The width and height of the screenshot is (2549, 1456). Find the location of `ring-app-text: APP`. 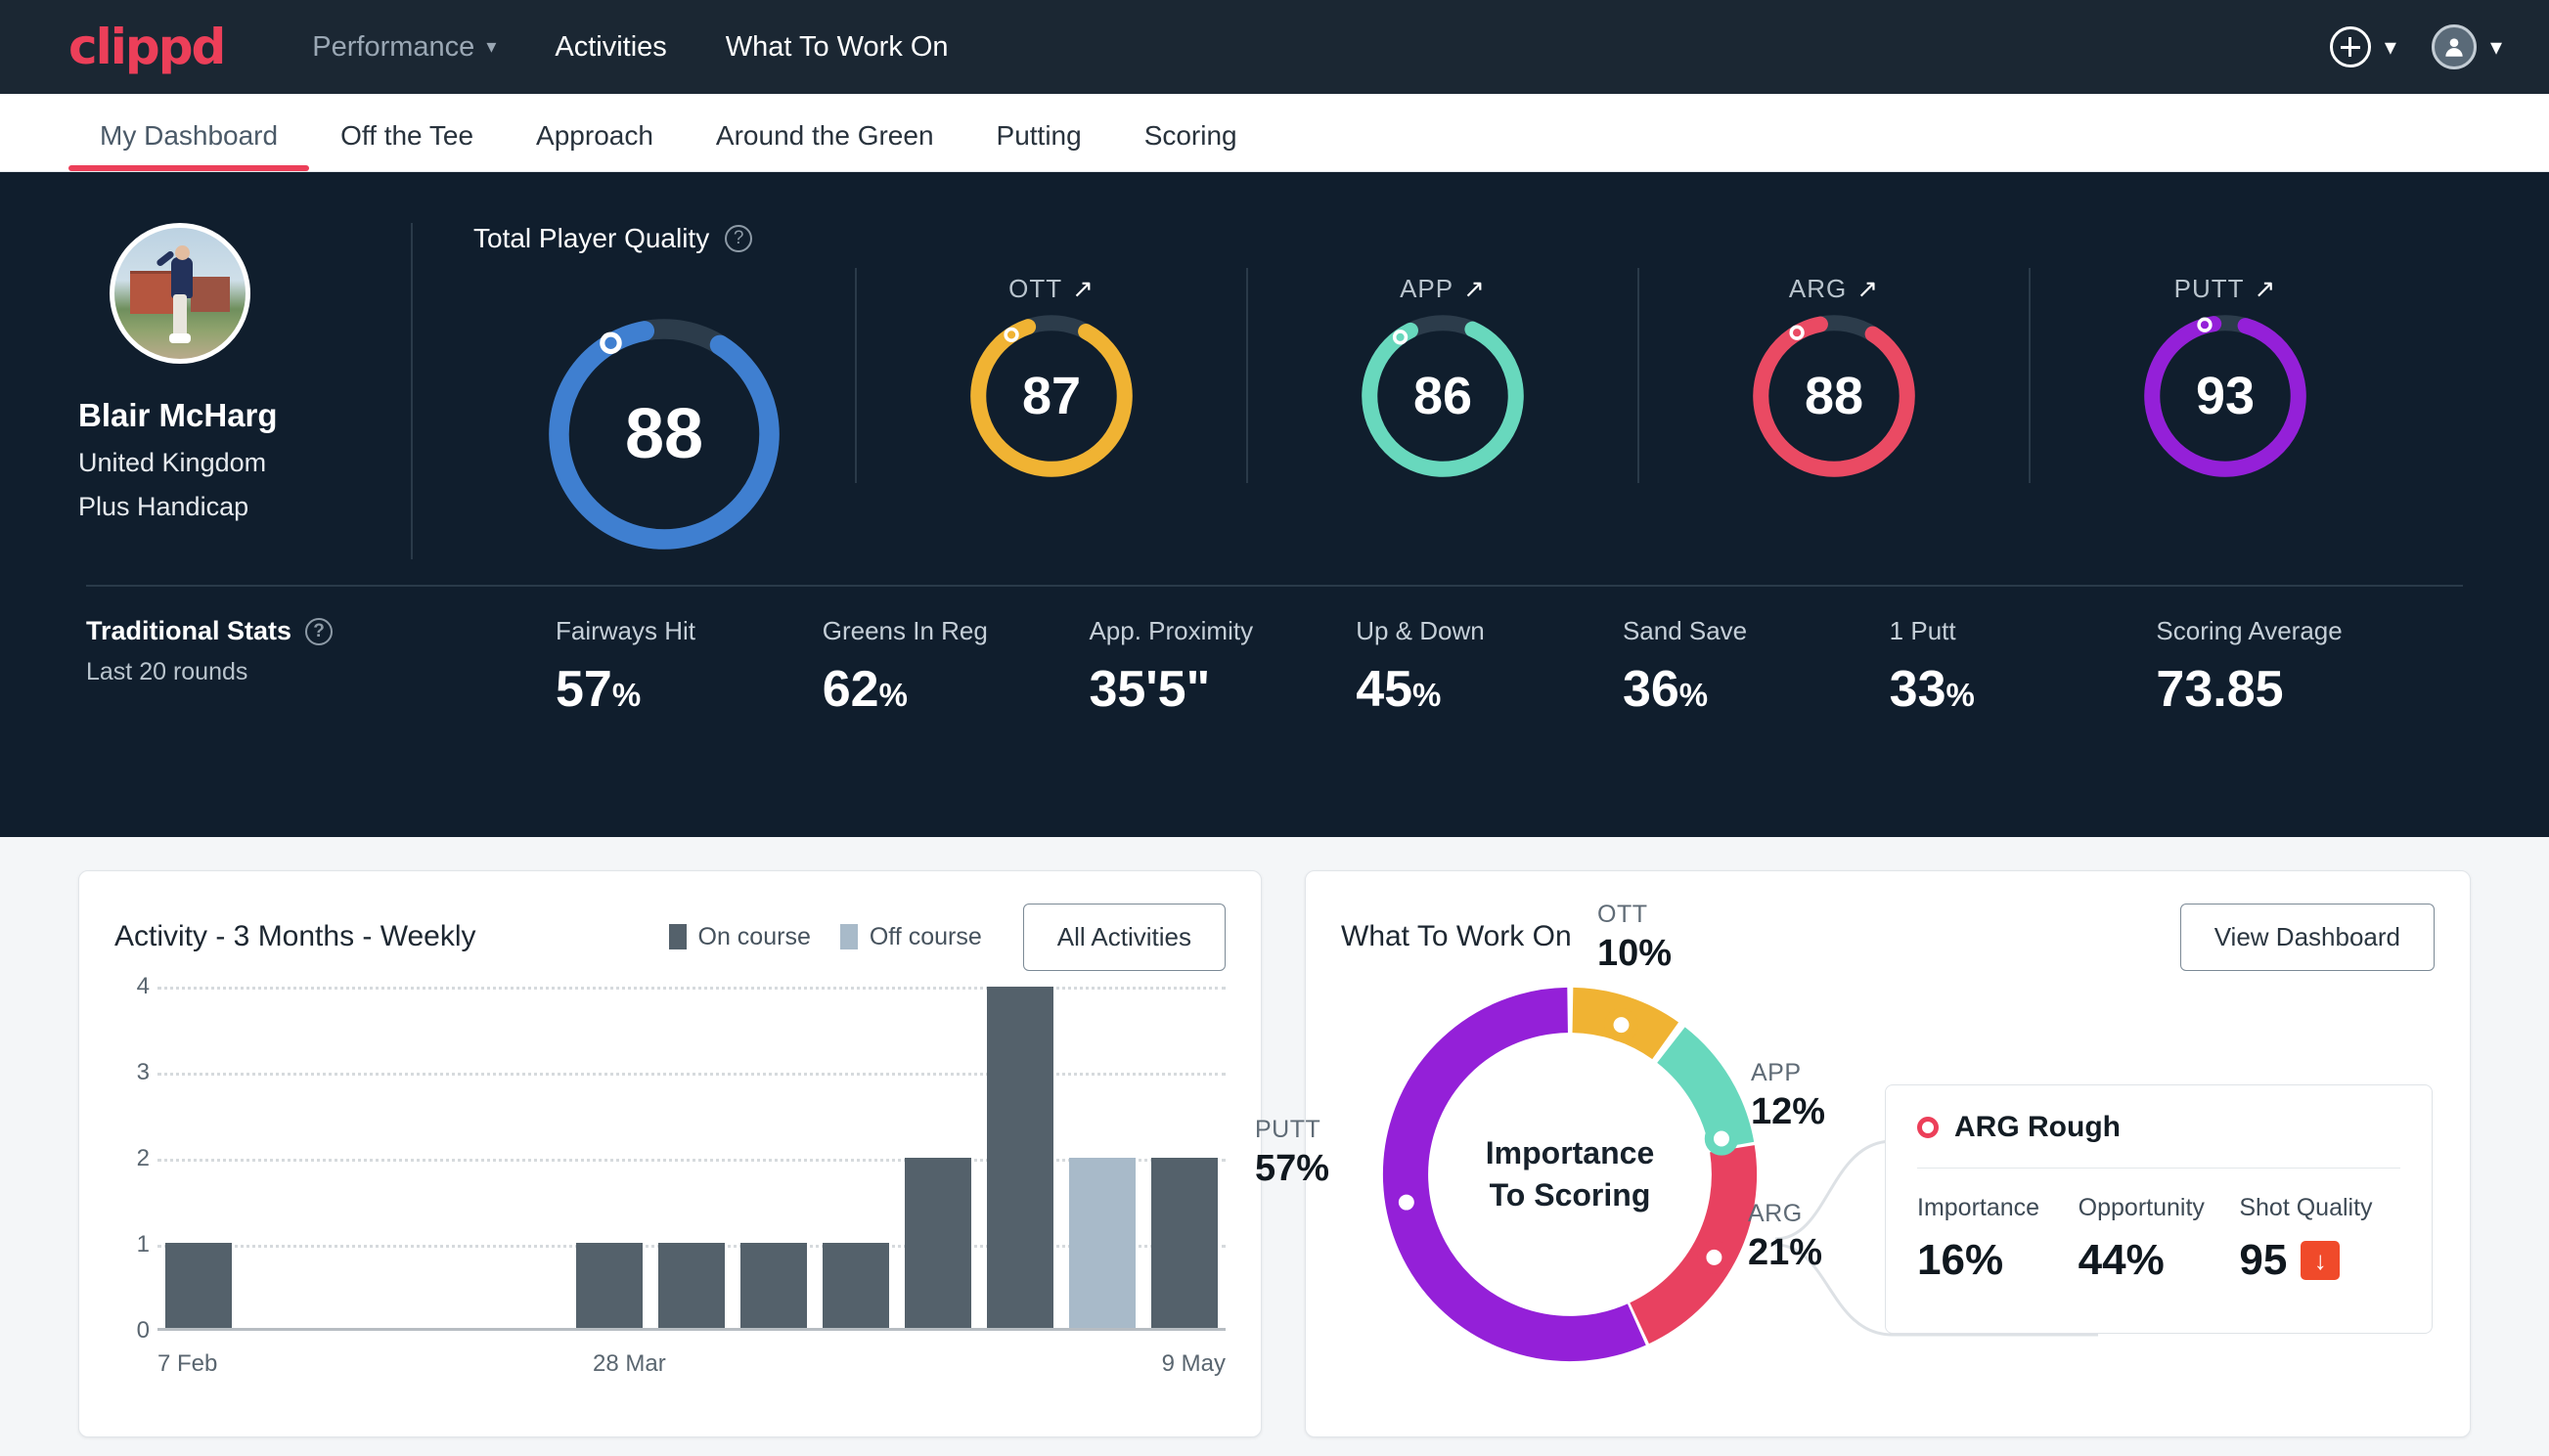

ring-app-text: APP is located at coordinates (1427, 288).